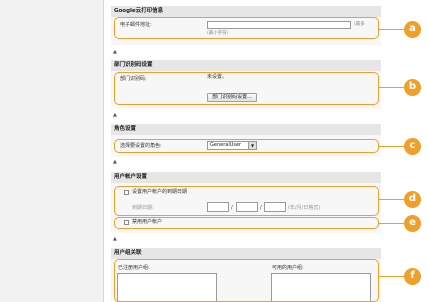 The width and height of the screenshot is (430, 302). Describe the element at coordinates (246, 11) in the screenshot. I see `section-title-google-cloud: Google云打印信息` at that location.